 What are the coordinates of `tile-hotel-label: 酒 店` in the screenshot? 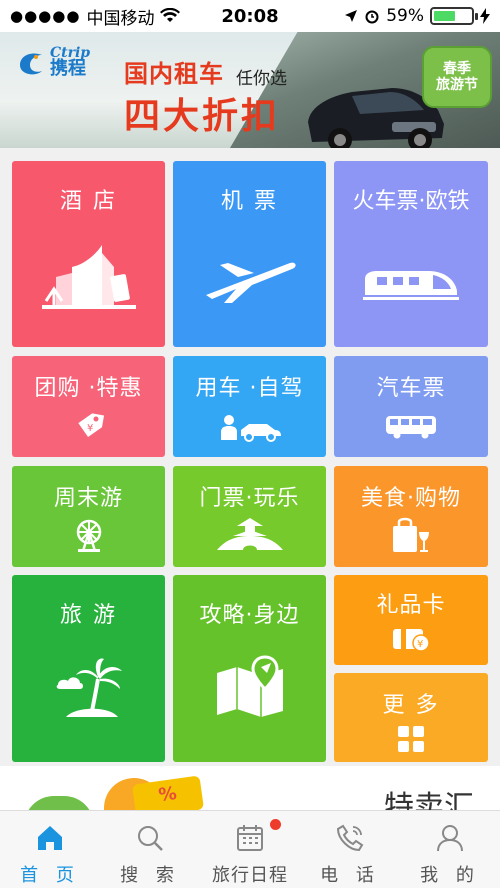 It's located at (88, 201).